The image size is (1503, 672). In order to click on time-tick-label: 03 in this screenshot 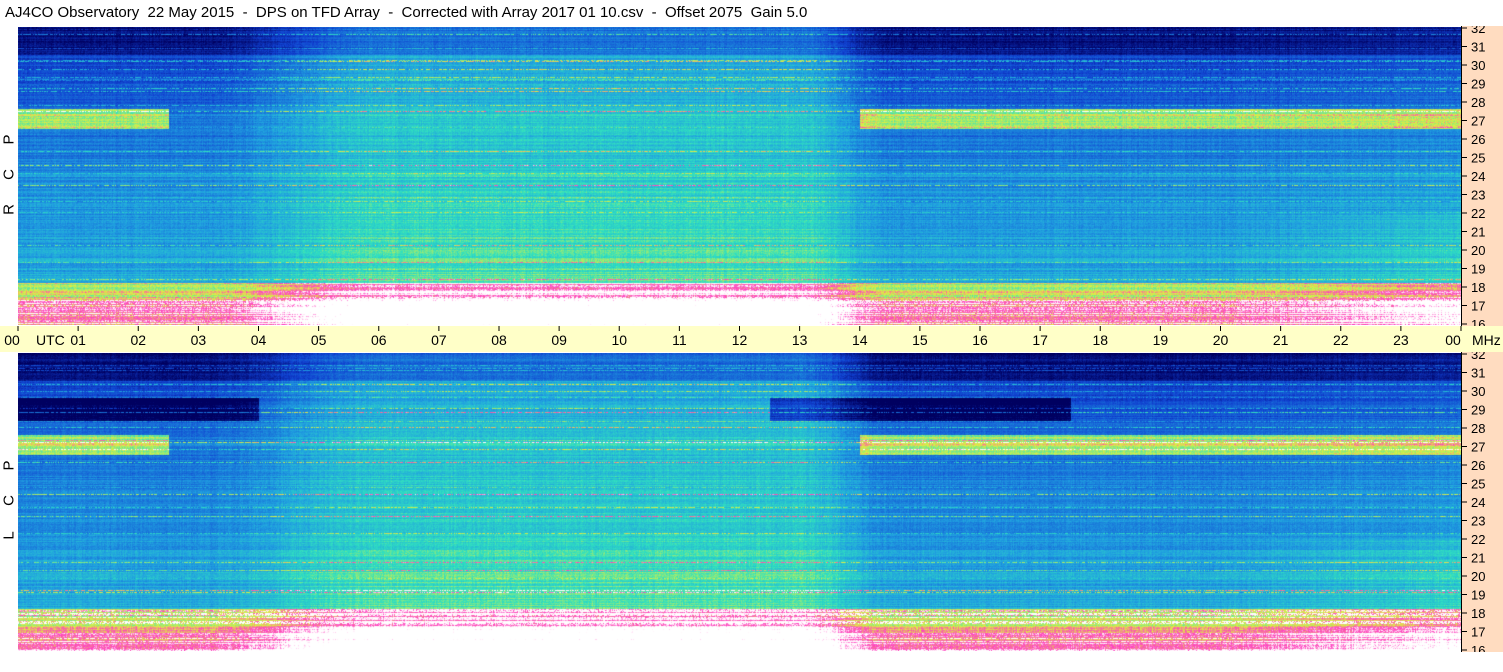, I will do `click(199, 340)`.